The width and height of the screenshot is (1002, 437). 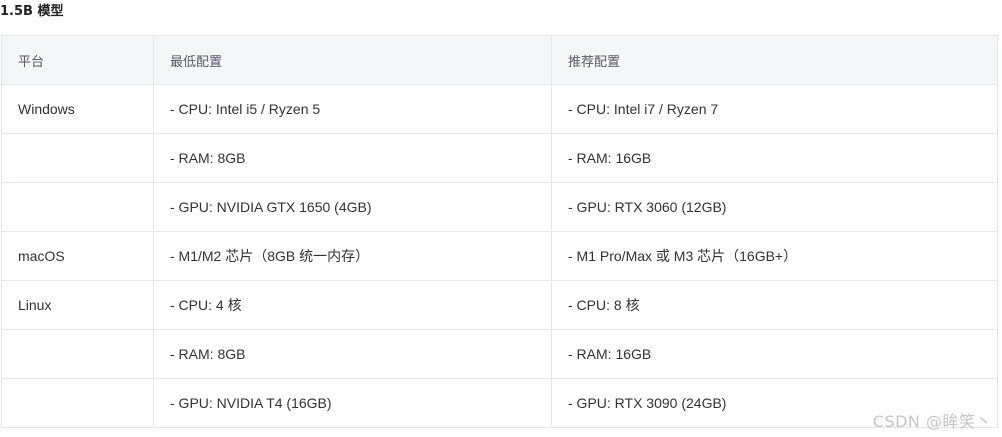 What do you see at coordinates (352, 207) in the screenshot?
I see `cell-min-config: - GPU: NVIDIA GTX 1650 (4GB)` at bounding box center [352, 207].